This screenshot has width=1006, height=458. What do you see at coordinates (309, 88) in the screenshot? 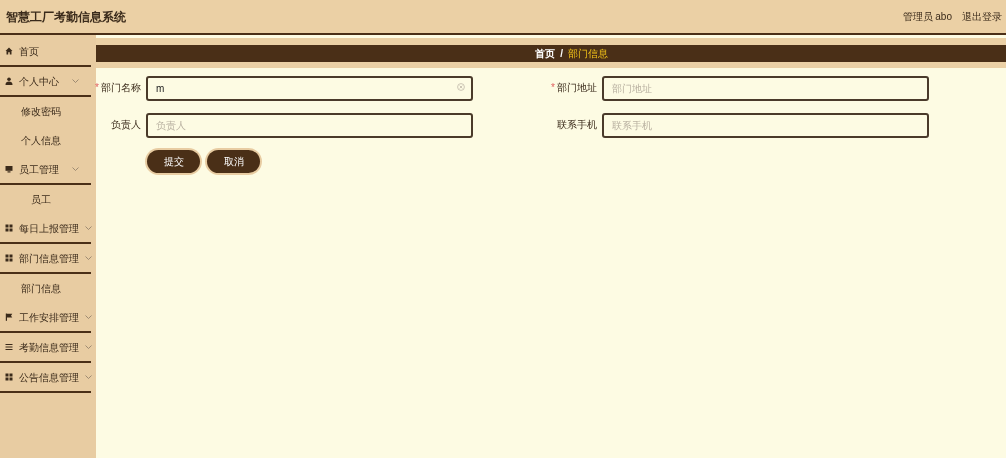
I see `input-field: m` at bounding box center [309, 88].